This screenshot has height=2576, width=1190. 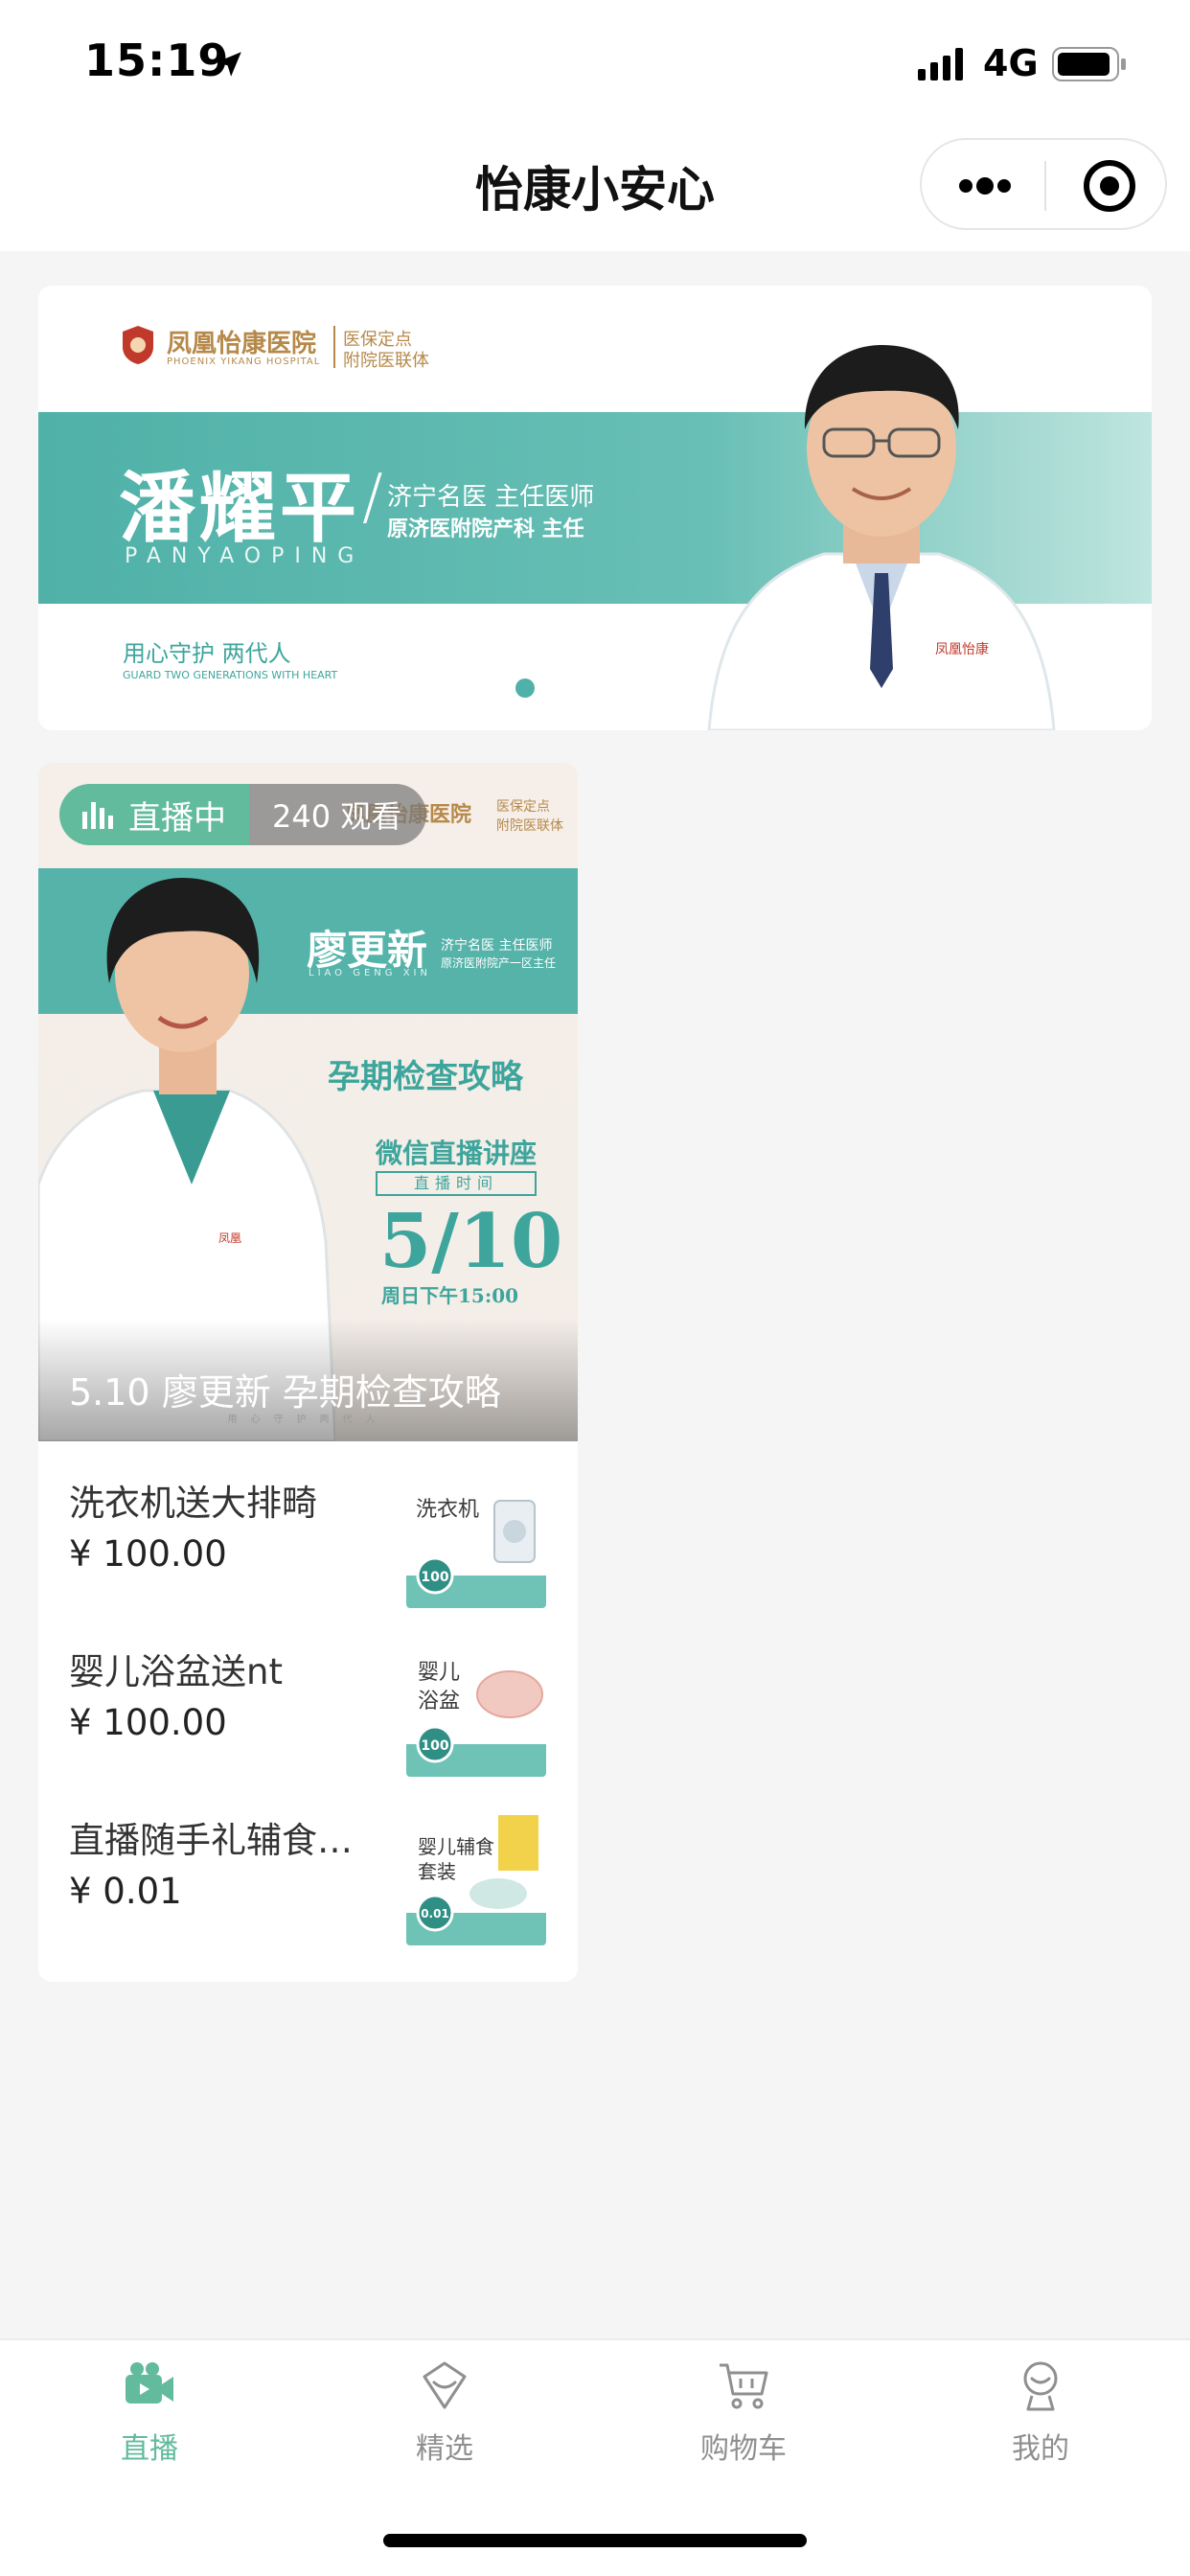 What do you see at coordinates (486, 529) in the screenshot?
I see `doctor-title: 原济医附院产科 主任` at bounding box center [486, 529].